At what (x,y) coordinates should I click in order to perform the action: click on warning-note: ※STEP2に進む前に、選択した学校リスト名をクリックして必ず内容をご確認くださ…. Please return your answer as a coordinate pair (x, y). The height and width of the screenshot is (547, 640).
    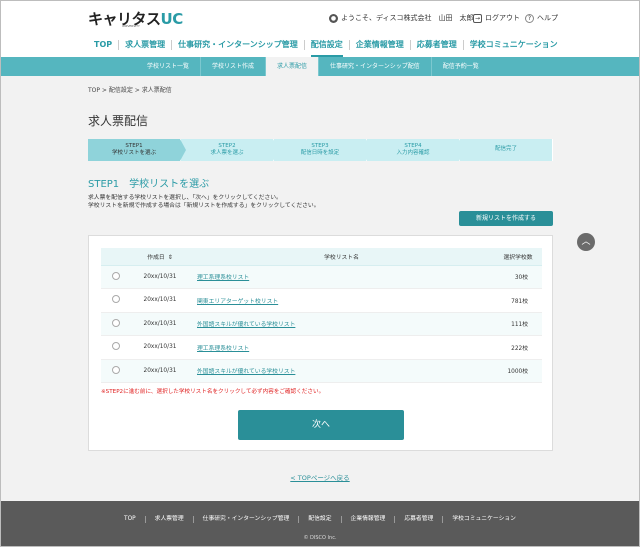
    Looking at the image, I should click on (213, 392).